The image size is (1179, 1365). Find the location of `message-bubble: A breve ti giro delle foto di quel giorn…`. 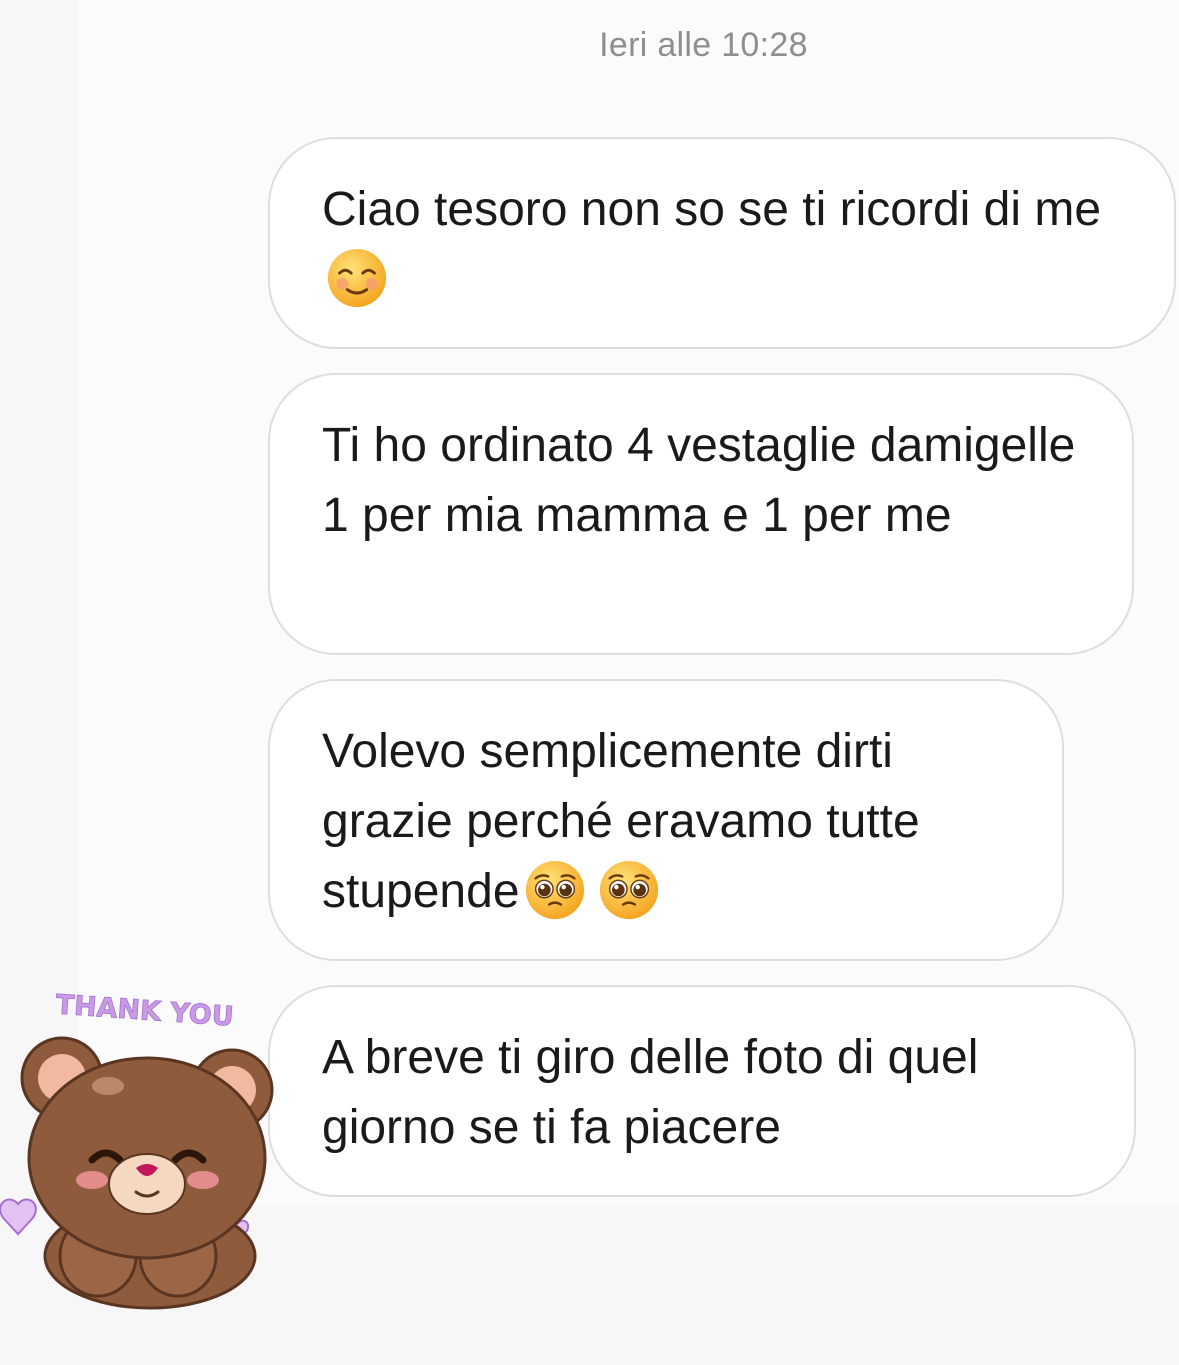

message-bubble: A breve ti giro delle foto di quel giorn… is located at coordinates (702, 1091).